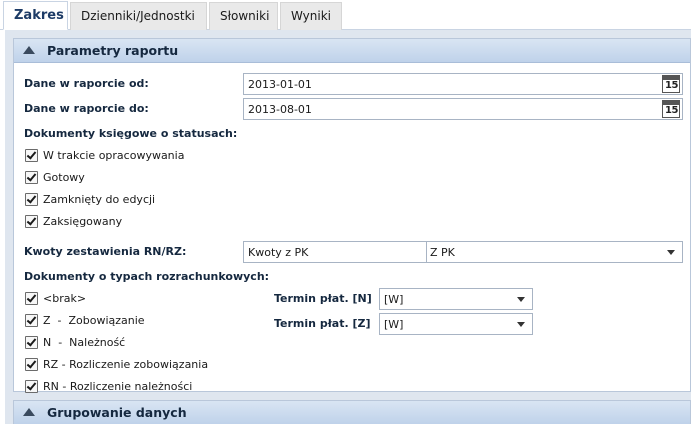 This screenshot has width=691, height=424. Describe the element at coordinates (105, 251) in the screenshot. I see `kwoty-label: Kwoty zestawienia RN/RZ:` at that location.